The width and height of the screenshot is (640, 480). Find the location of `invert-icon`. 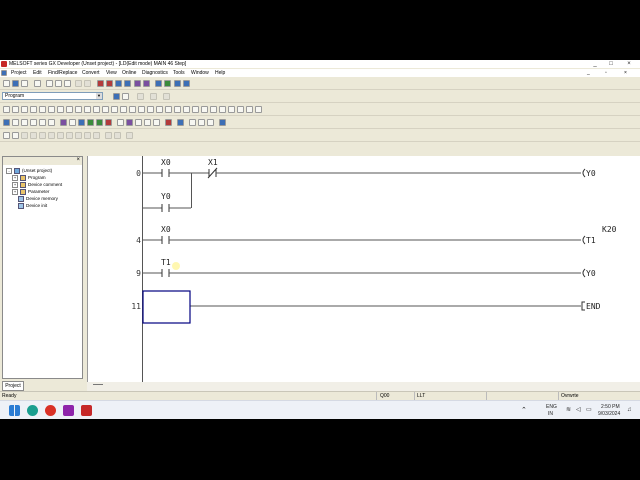

invert-icon is located at coordinates (132, 109).